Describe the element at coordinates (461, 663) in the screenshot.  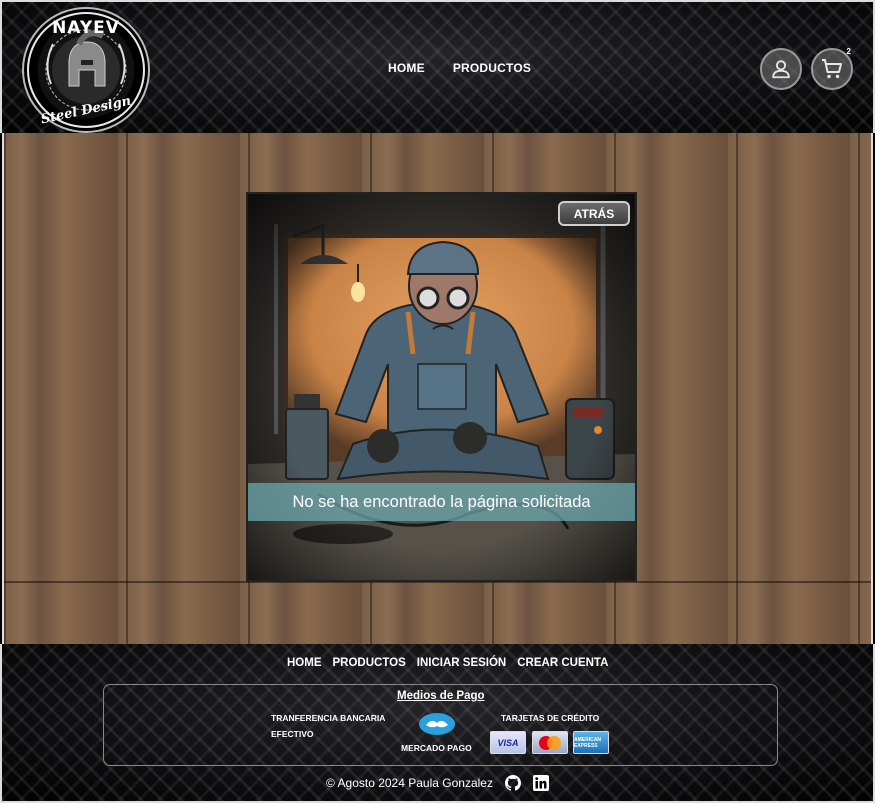
I see `footer-link-iniciar-sesion: INICIAR SESIÓN` at that location.